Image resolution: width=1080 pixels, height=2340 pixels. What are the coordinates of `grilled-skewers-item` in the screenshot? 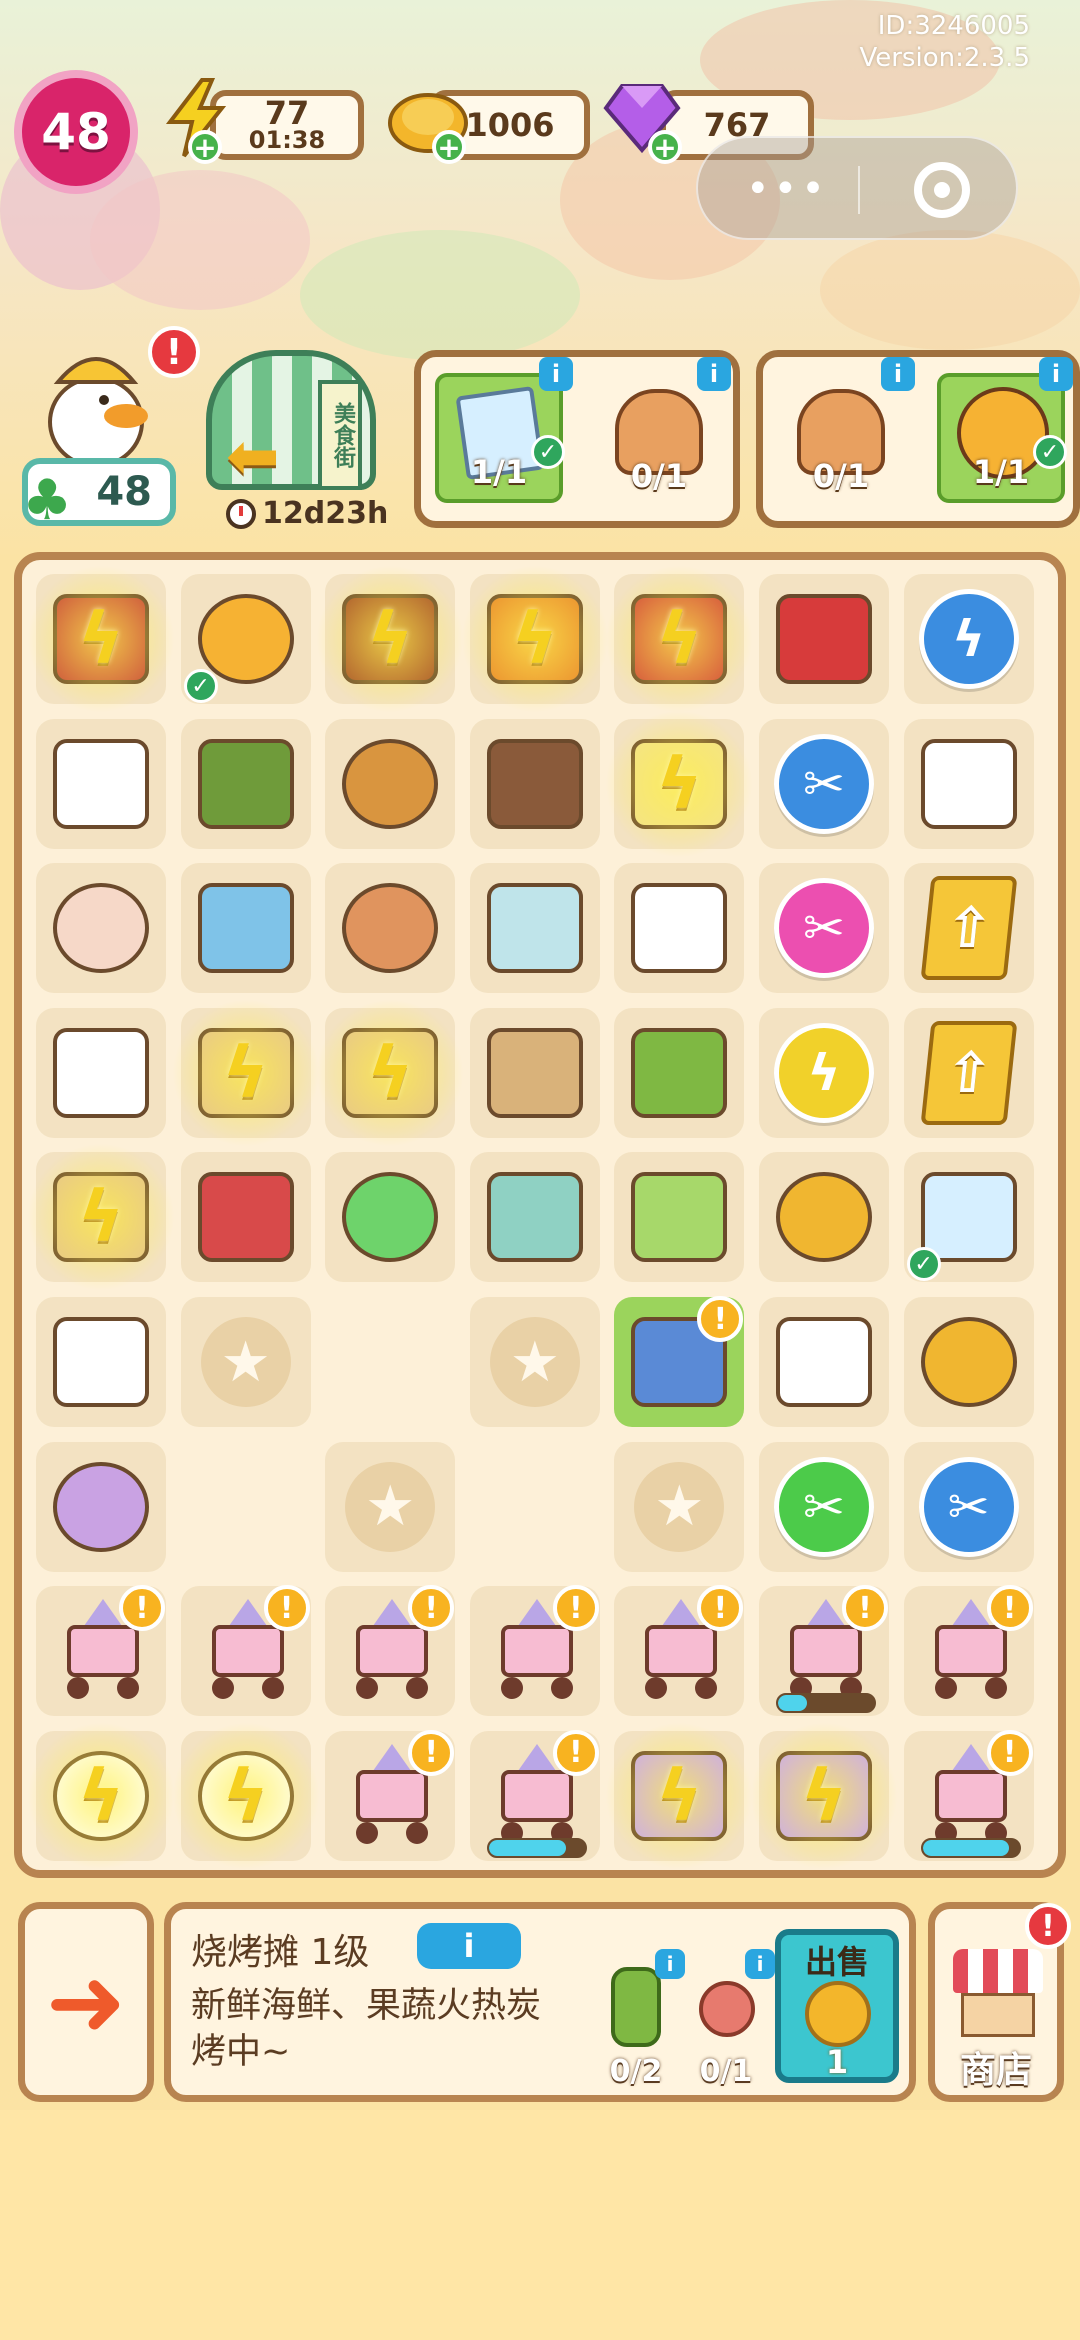 It's located at (535, 784).